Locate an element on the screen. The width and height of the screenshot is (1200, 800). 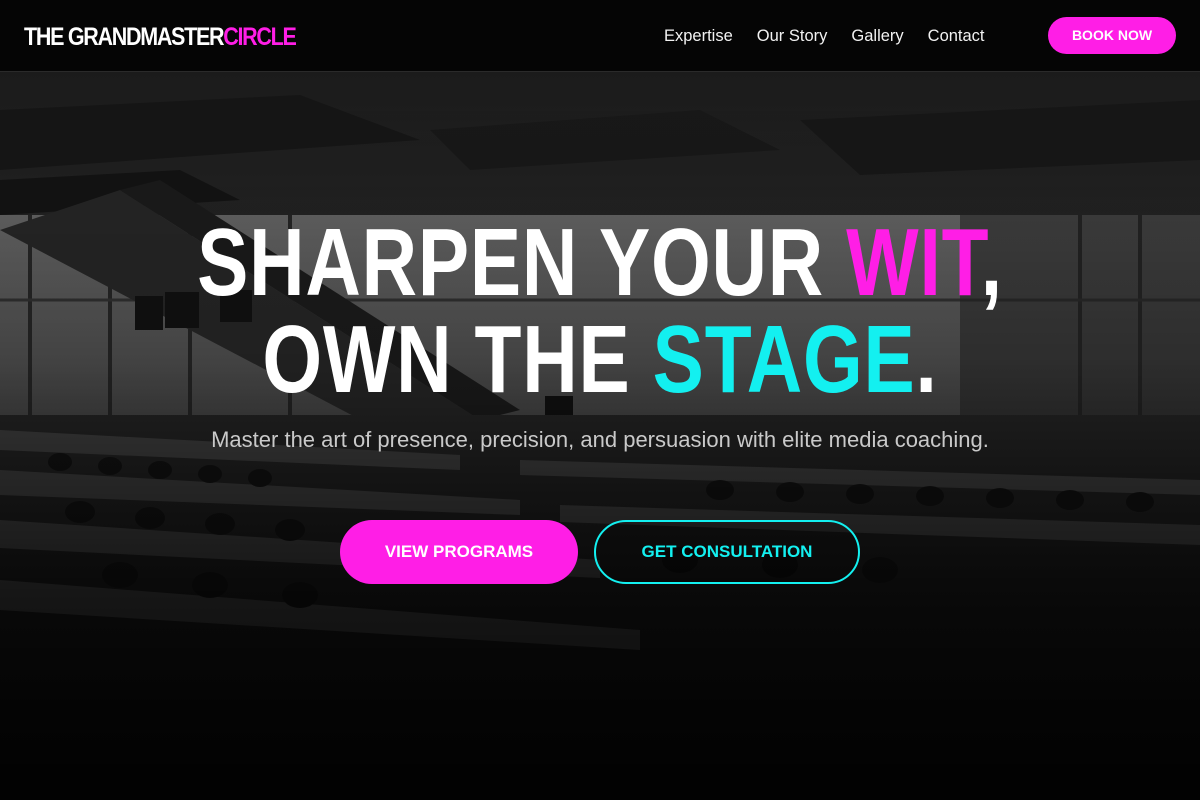
nav-link-our-story: Our Story is located at coordinates (792, 36).